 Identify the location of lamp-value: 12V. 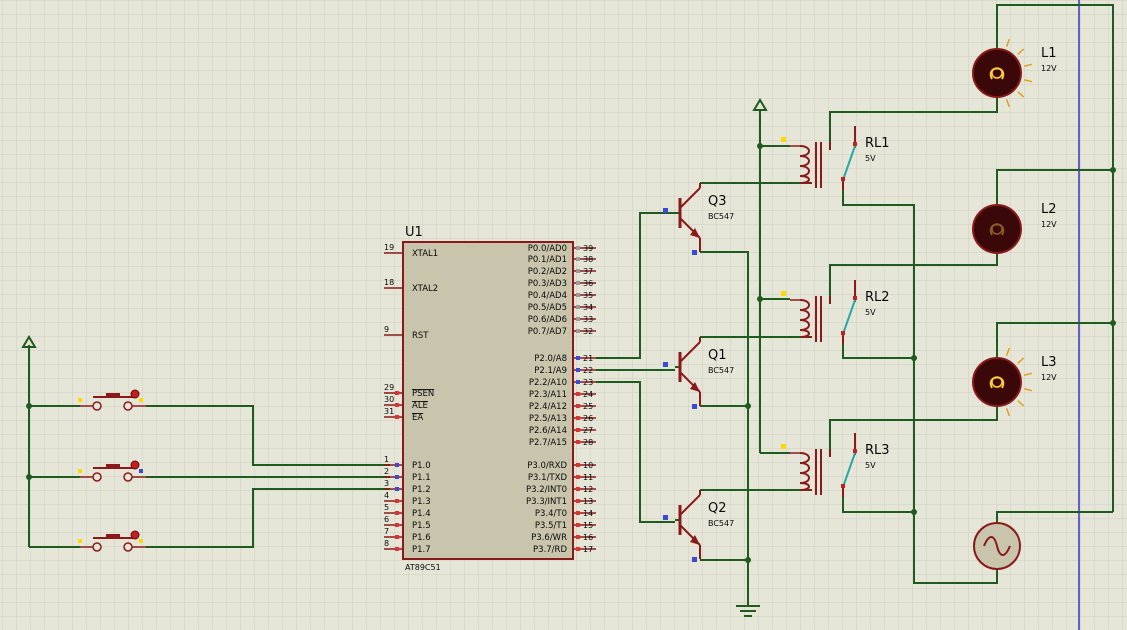
(1049, 224).